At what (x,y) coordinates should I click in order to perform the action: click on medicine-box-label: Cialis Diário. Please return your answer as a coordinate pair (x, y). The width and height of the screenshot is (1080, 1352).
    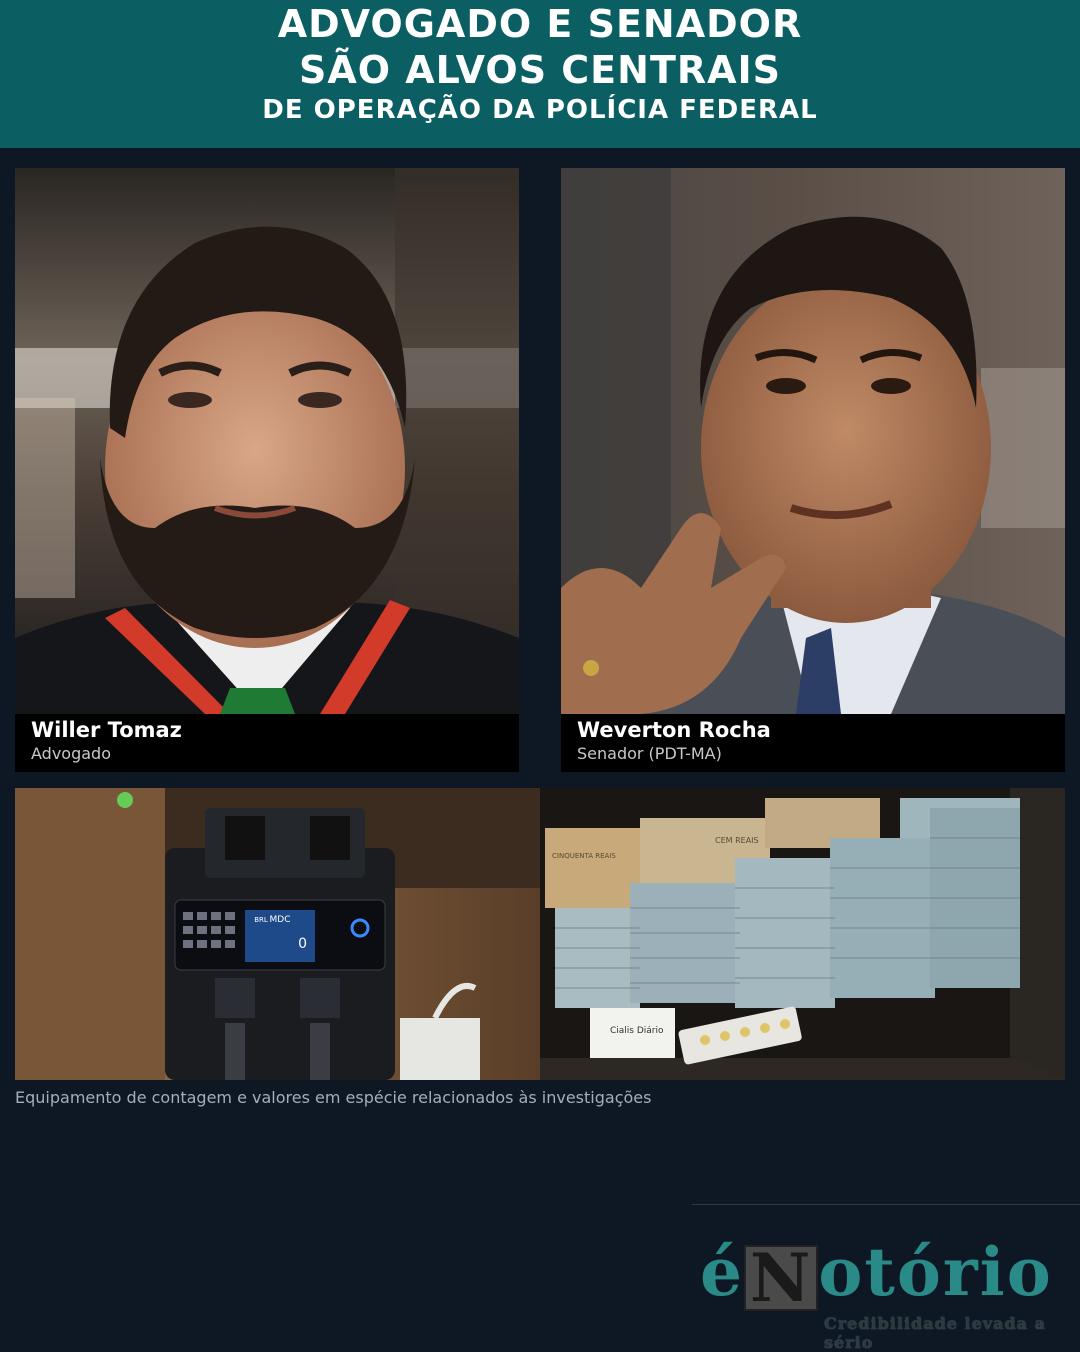
    Looking at the image, I should click on (637, 1031).